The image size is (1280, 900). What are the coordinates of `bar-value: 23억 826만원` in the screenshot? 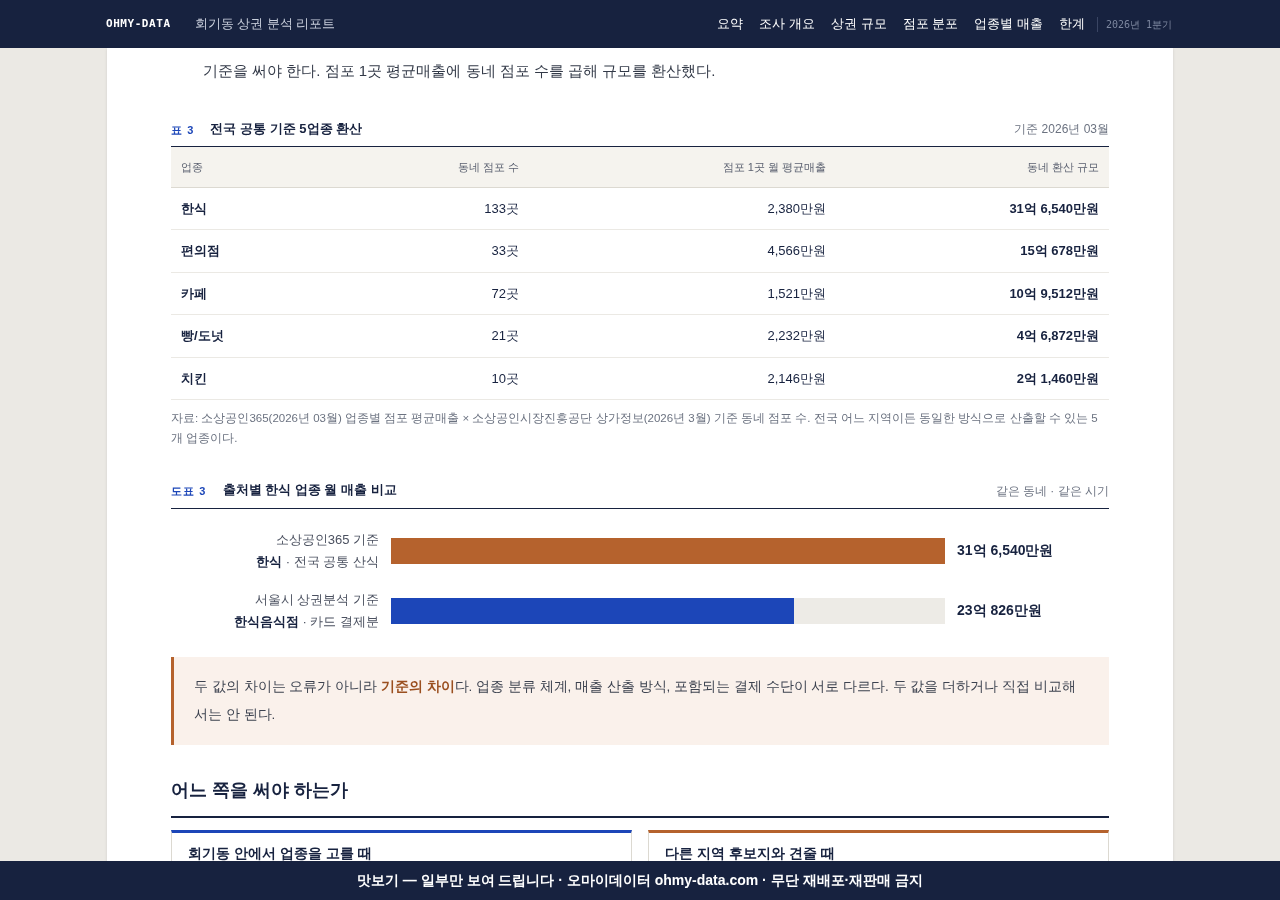 It's located at (999, 610).